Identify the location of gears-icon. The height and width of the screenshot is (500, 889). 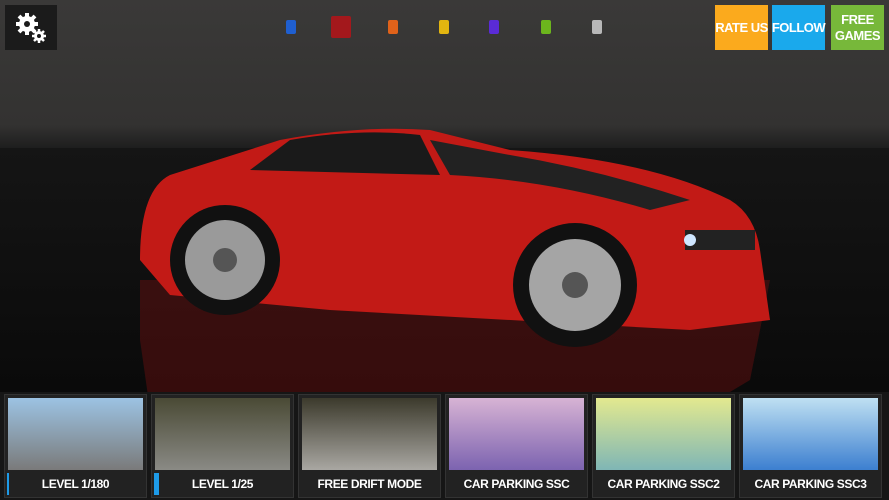
(31, 27).